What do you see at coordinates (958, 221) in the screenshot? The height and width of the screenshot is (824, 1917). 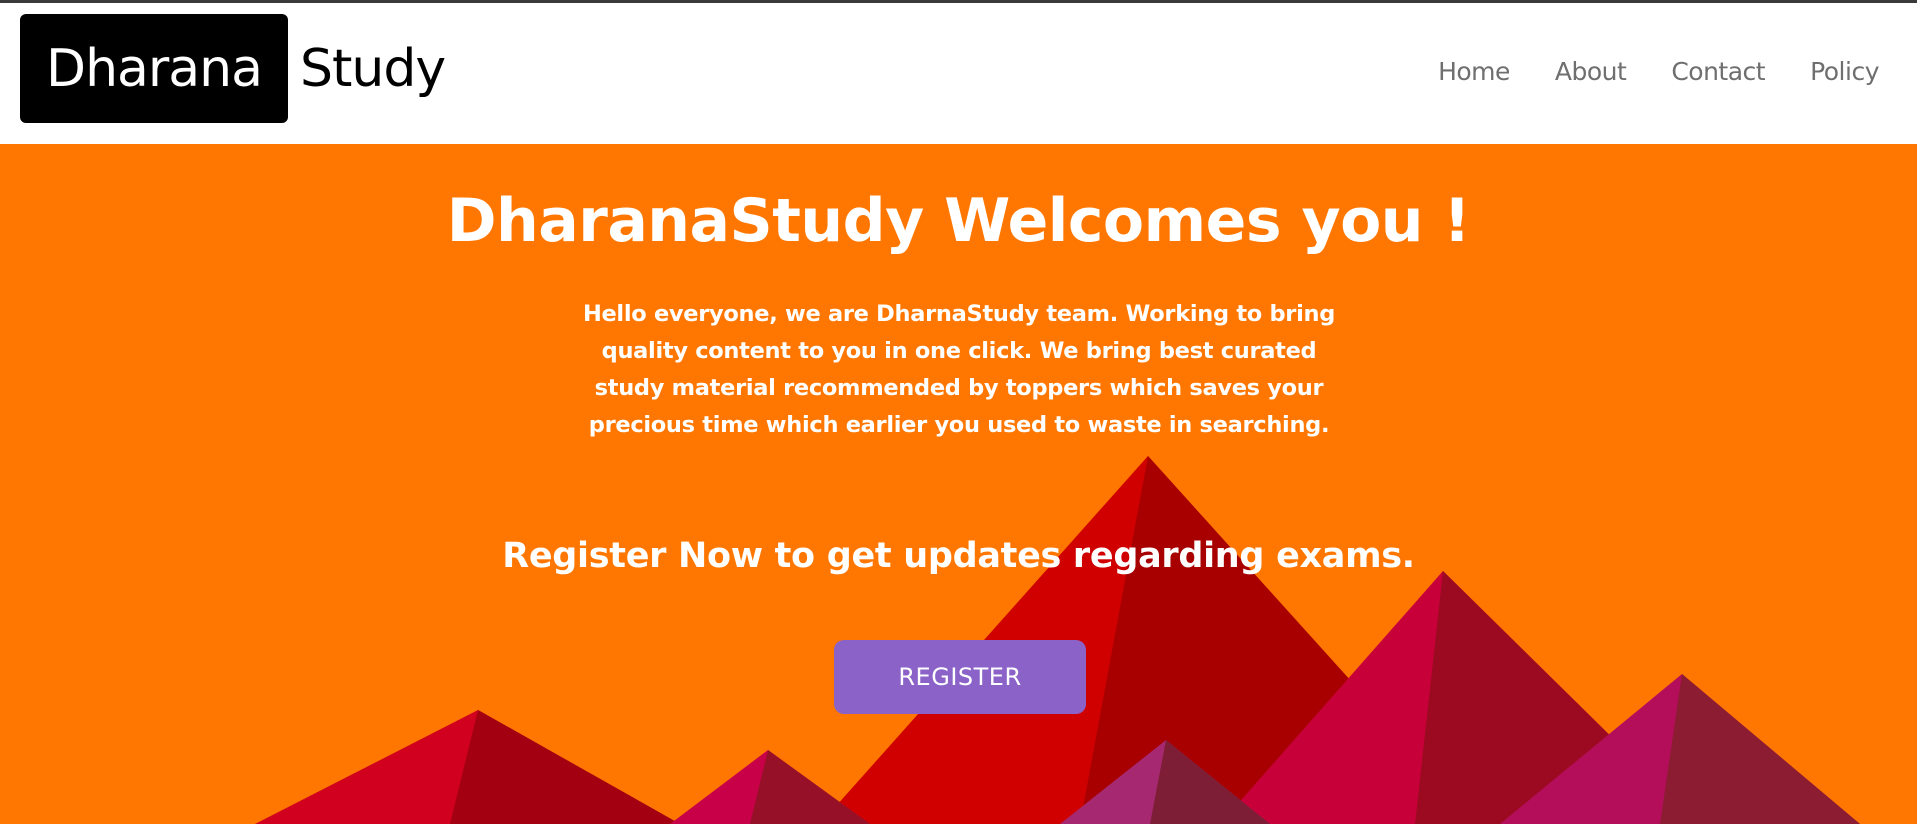 I see `hero-title: DharanaStudy Welcomes you !` at bounding box center [958, 221].